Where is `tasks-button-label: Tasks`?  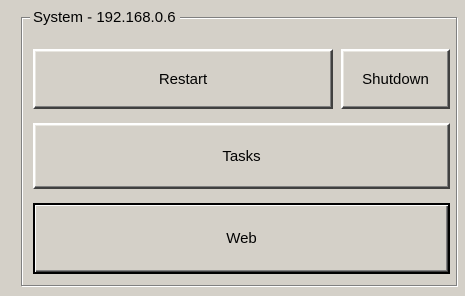 tasks-button-label: Tasks is located at coordinates (241, 156).